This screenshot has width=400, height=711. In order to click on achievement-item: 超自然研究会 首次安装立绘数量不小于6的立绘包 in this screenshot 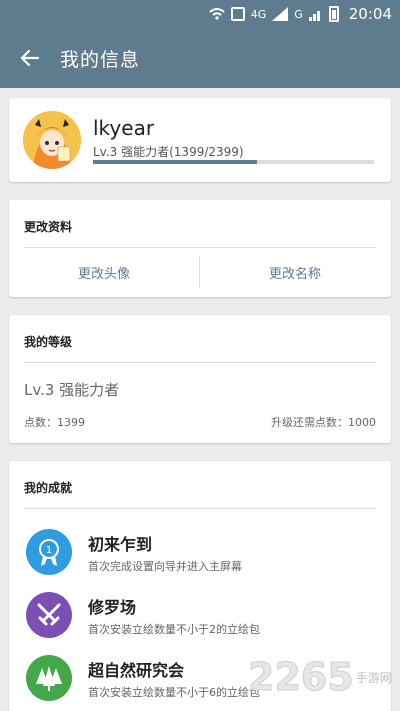, I will do `click(200, 681)`.